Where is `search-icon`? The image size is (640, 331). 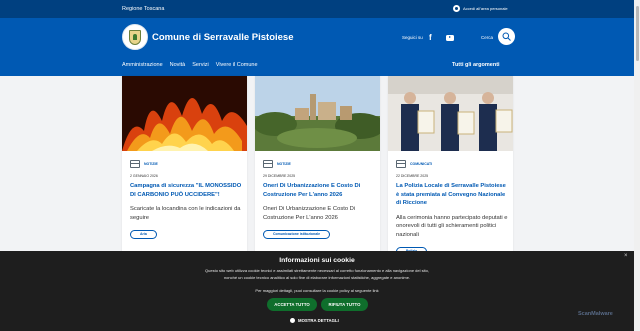 search-icon is located at coordinates (506, 36).